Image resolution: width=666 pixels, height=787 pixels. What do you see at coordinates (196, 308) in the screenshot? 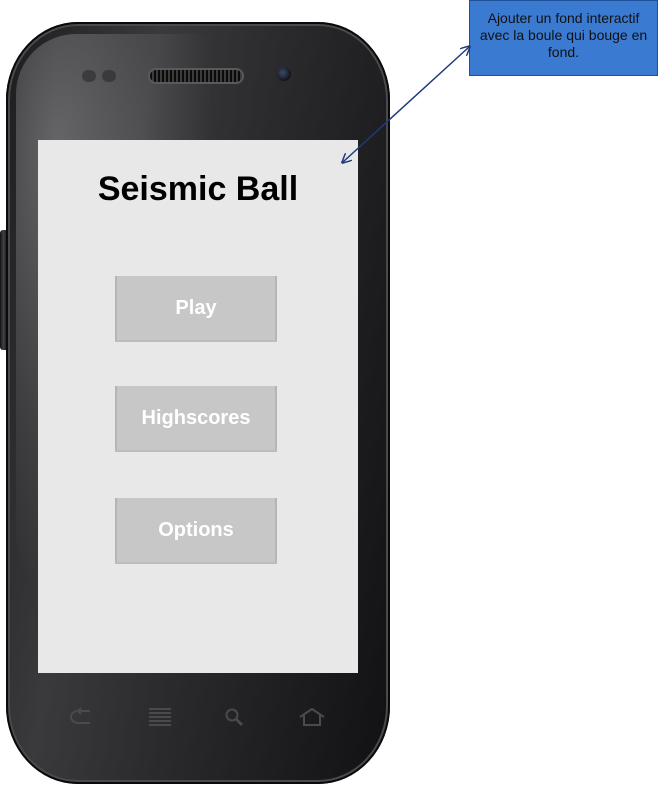
I see `play-button: Play` at bounding box center [196, 308].